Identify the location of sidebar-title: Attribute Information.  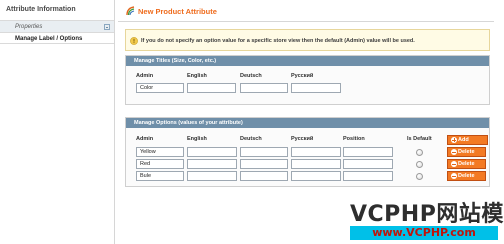
(41, 9).